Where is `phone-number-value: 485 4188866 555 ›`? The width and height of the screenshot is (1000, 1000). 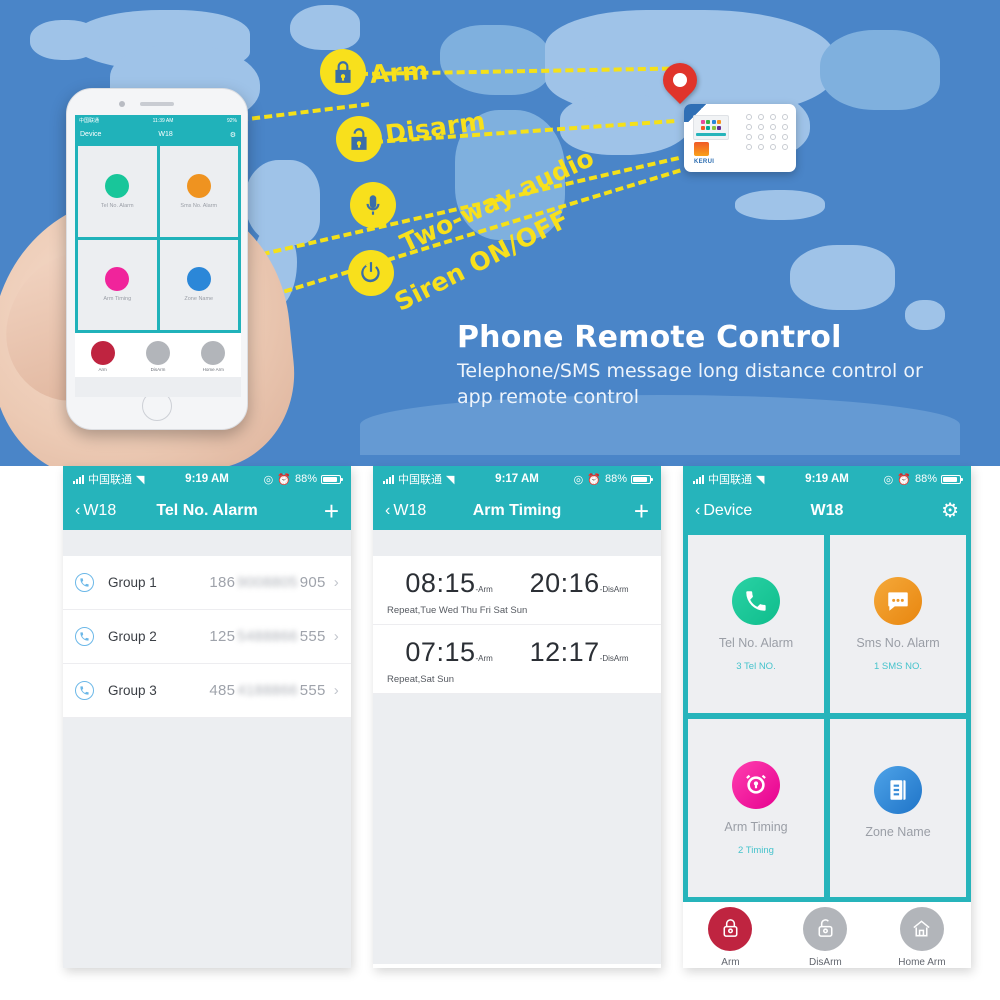
phone-number-value: 485 4188866 555 › is located at coordinates (274, 690).